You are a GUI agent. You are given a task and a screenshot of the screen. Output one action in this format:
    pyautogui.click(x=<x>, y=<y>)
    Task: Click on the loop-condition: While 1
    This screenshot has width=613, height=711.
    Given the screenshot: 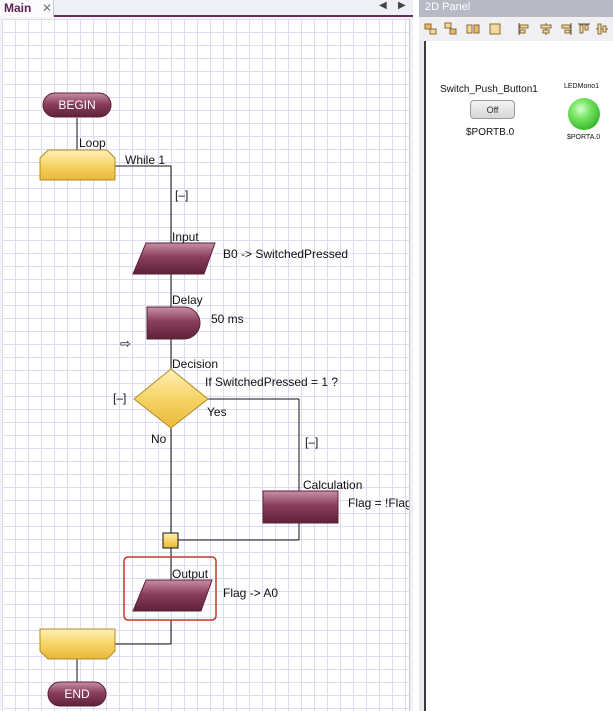 What is the action you would take?
    pyautogui.click(x=145, y=160)
    